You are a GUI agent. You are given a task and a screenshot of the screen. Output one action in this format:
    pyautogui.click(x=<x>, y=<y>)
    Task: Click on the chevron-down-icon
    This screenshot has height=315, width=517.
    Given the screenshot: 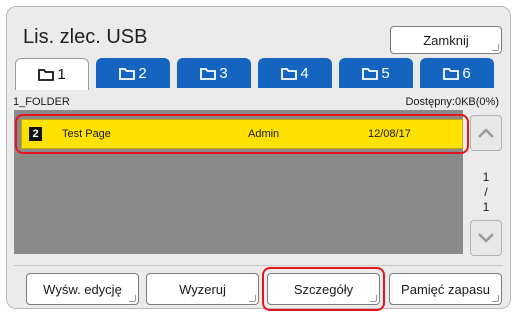 What is the action you would take?
    pyautogui.click(x=486, y=238)
    